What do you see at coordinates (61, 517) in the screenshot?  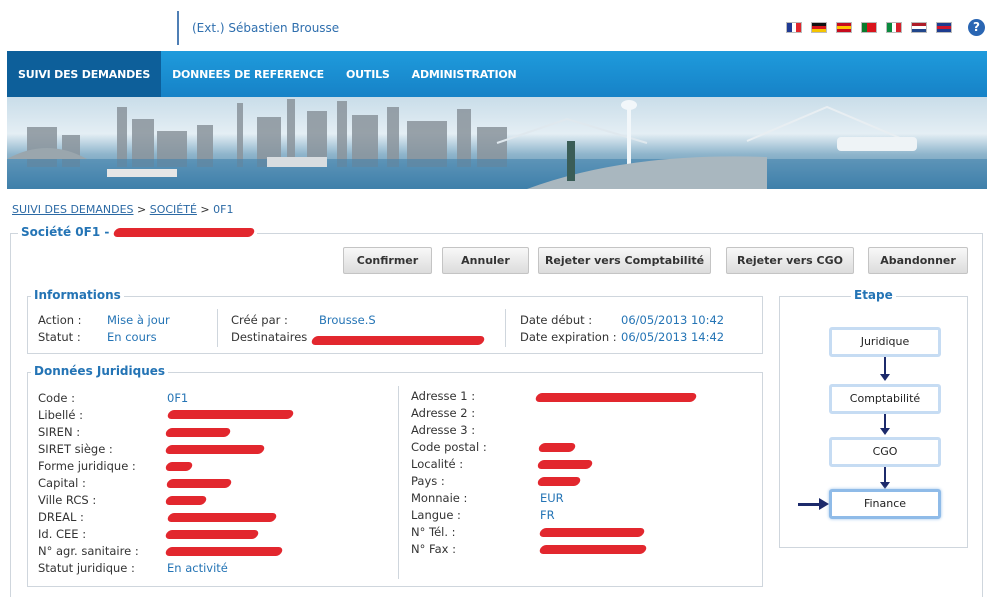 I see `dreal-label: DREAL :` at bounding box center [61, 517].